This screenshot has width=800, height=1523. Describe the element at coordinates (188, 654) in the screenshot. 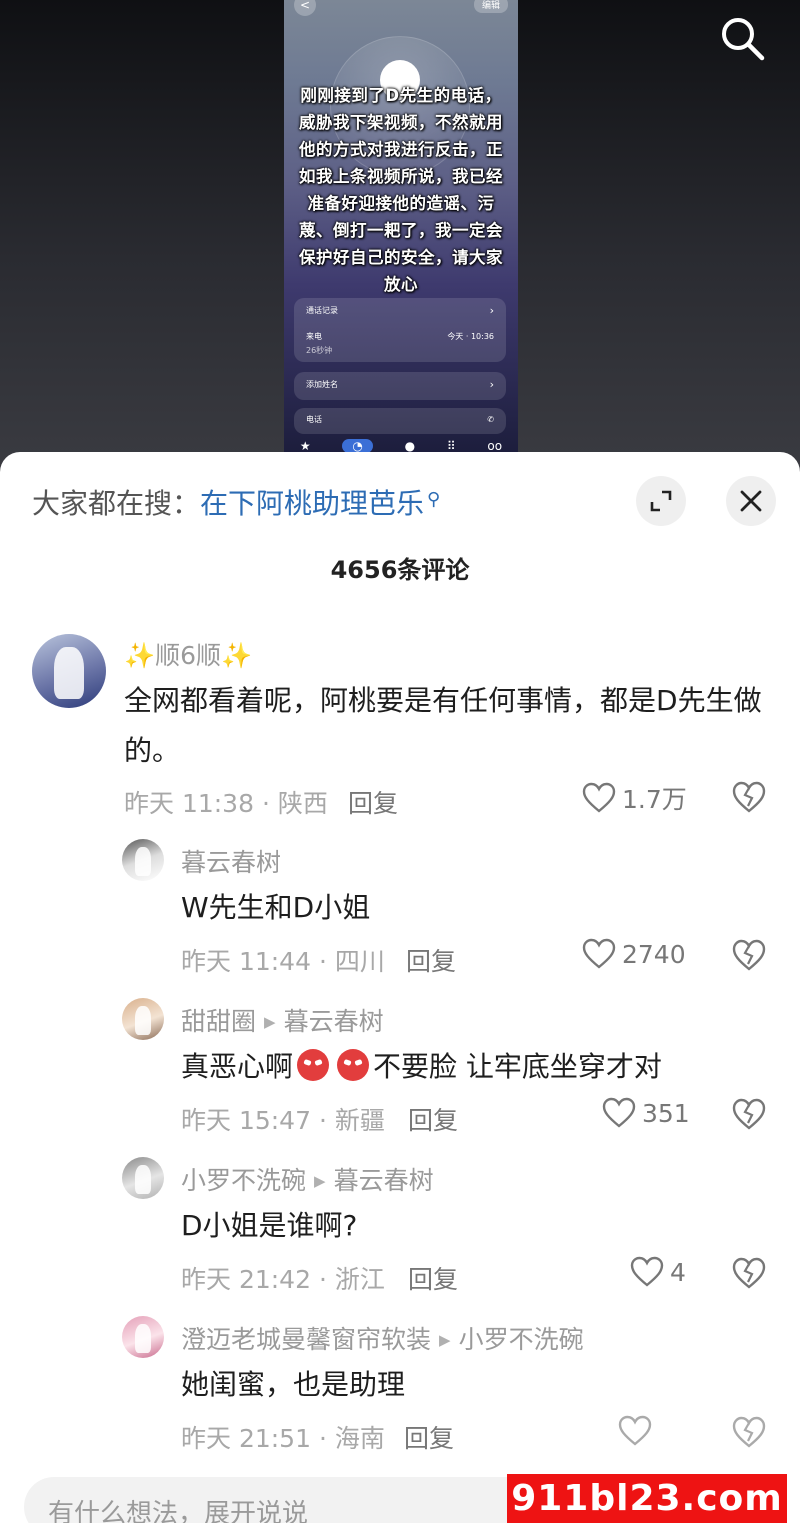

I see `comment-username: ✨顺6顺✨` at that location.